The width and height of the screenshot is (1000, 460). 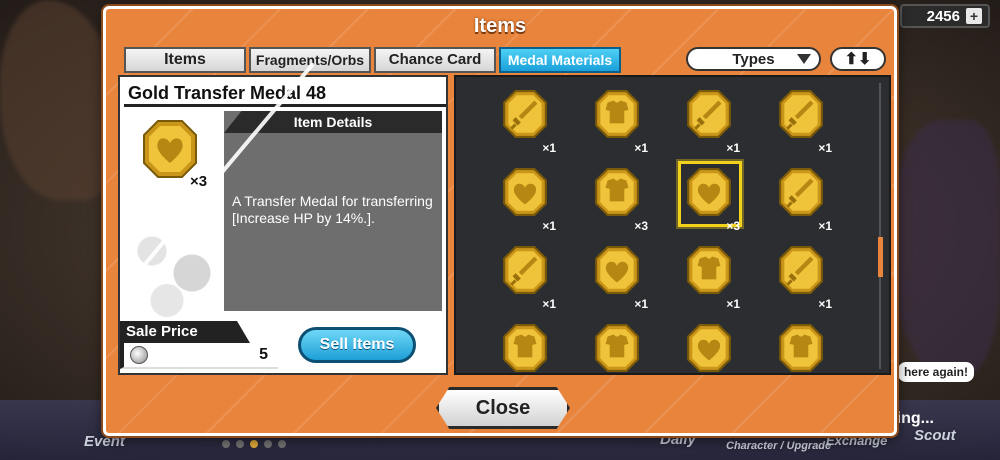 What do you see at coordinates (974, 16) in the screenshot?
I see `plus-icon: +` at bounding box center [974, 16].